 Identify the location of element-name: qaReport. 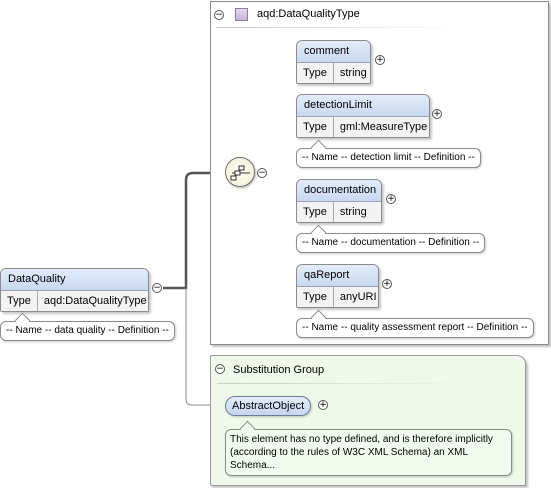
(337, 276).